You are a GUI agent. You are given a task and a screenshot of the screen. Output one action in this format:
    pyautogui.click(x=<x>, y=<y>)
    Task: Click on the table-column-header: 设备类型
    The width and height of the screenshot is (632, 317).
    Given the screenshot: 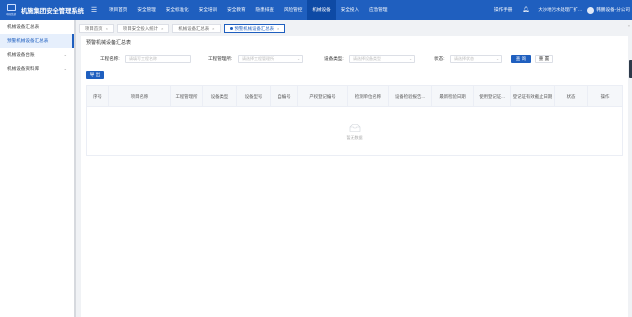 What is the action you would take?
    pyautogui.click(x=220, y=96)
    